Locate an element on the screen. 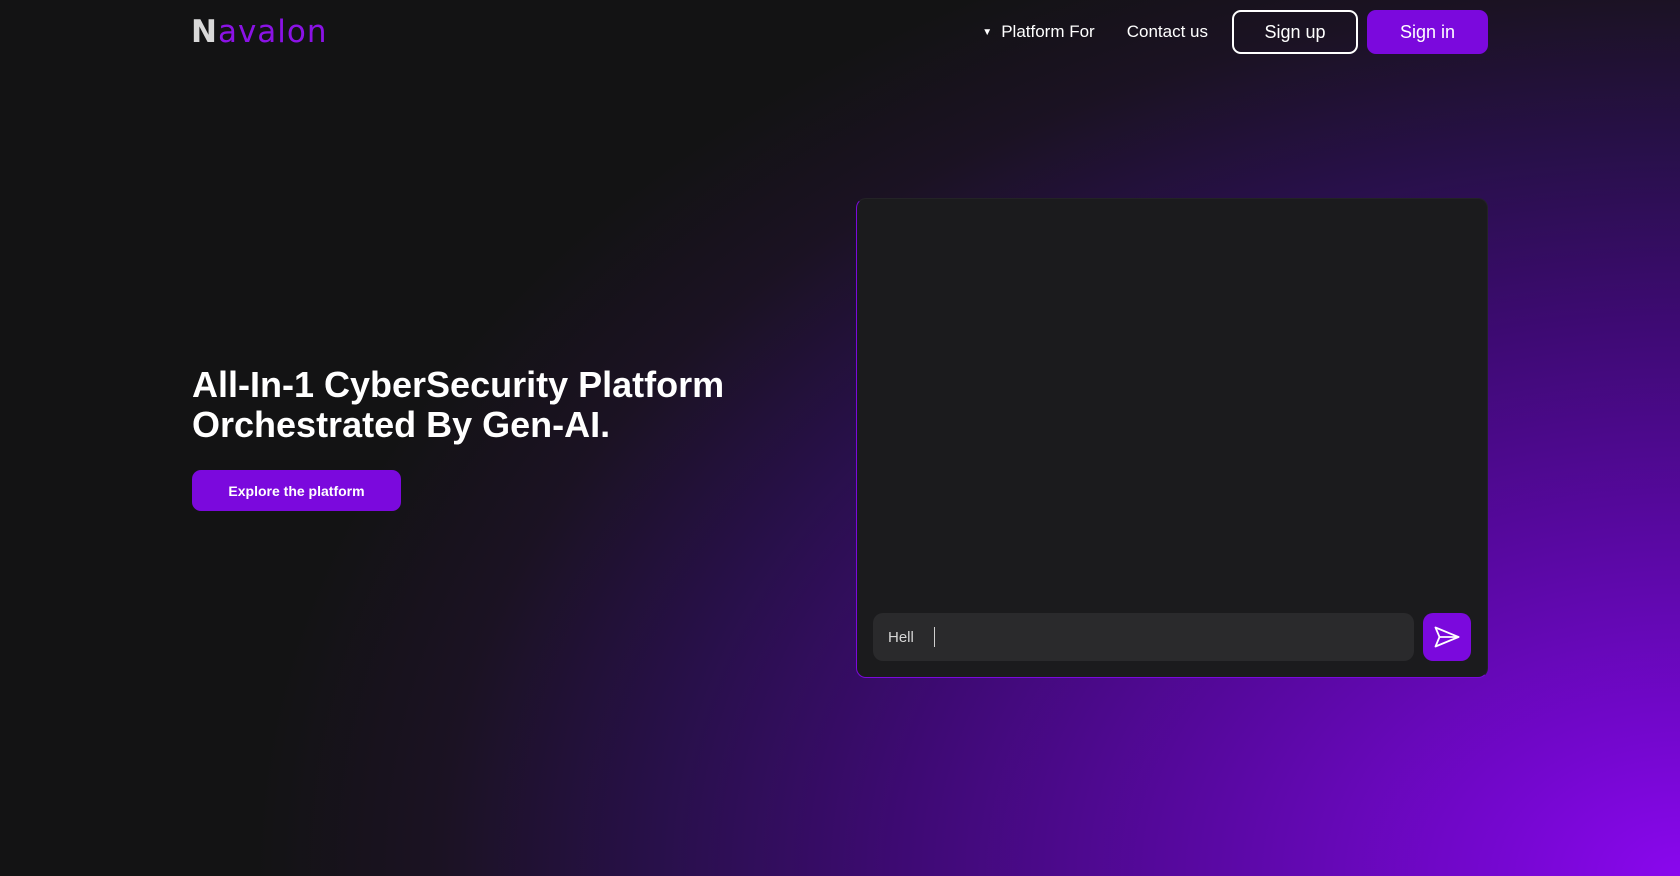  contact-us-link: Contact us is located at coordinates (1167, 32).